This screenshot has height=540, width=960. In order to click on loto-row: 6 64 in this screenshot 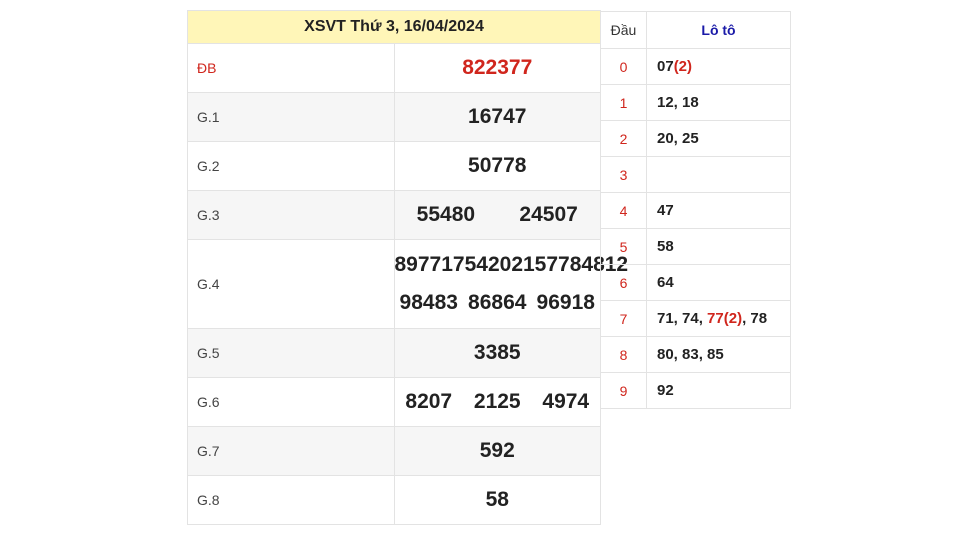, I will do `click(695, 282)`.